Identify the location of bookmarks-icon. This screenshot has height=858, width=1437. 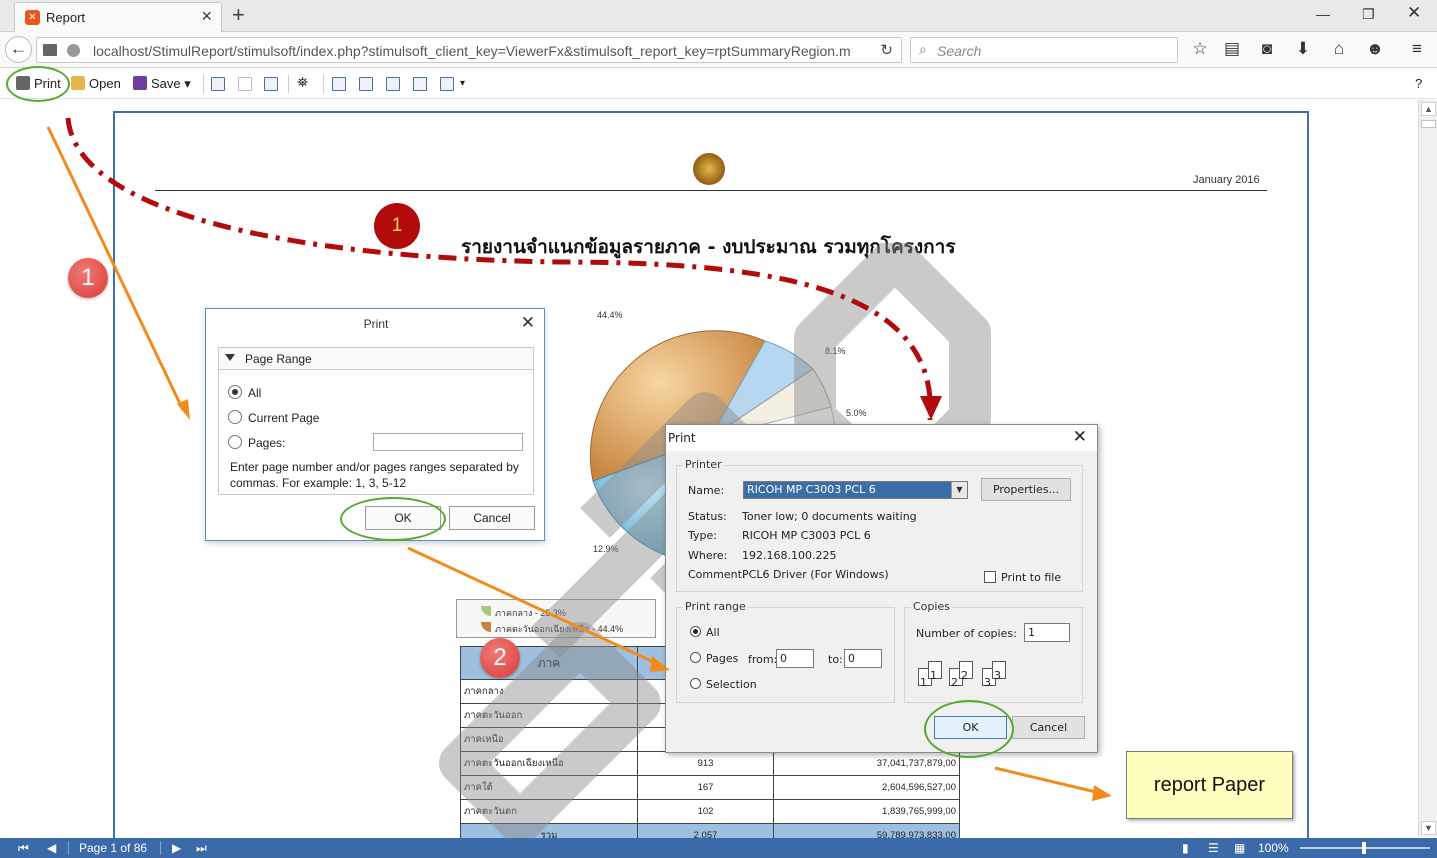
(218, 84).